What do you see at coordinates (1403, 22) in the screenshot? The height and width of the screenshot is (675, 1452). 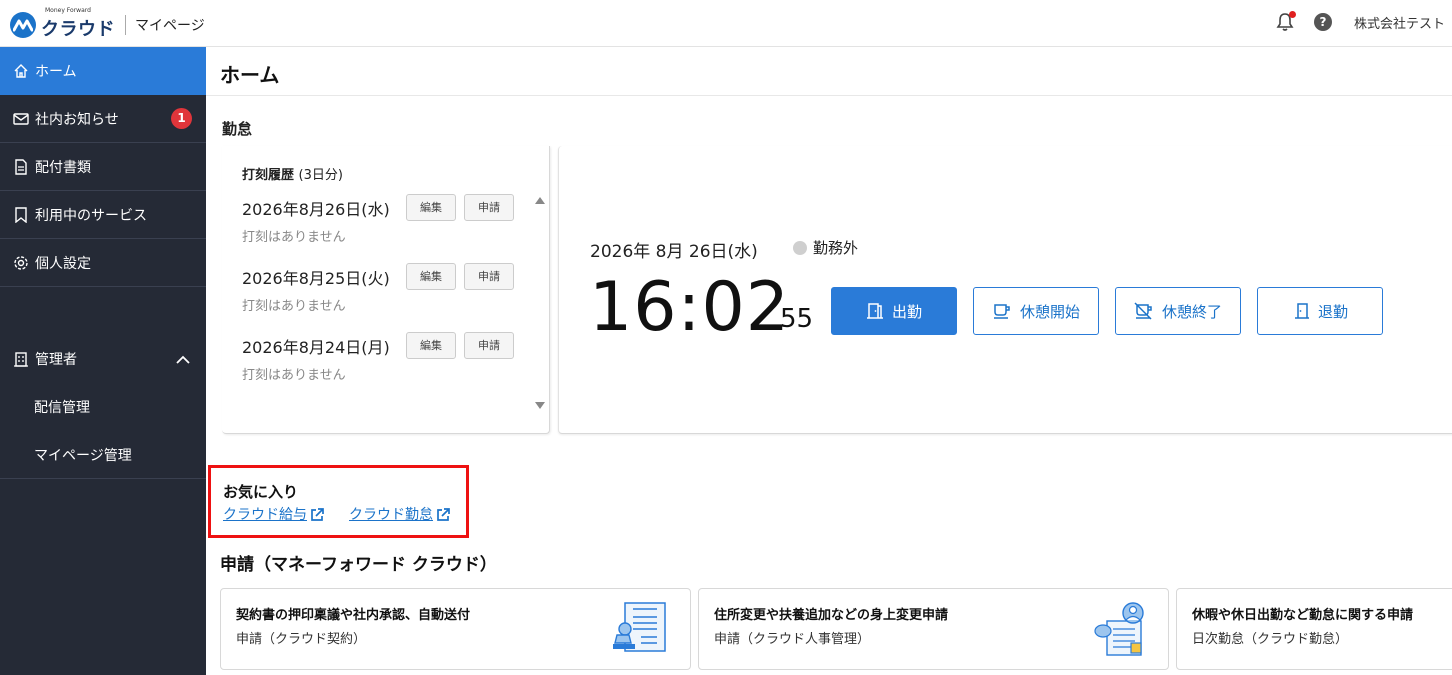 I see `company-name: 株式会社テスト` at bounding box center [1403, 22].